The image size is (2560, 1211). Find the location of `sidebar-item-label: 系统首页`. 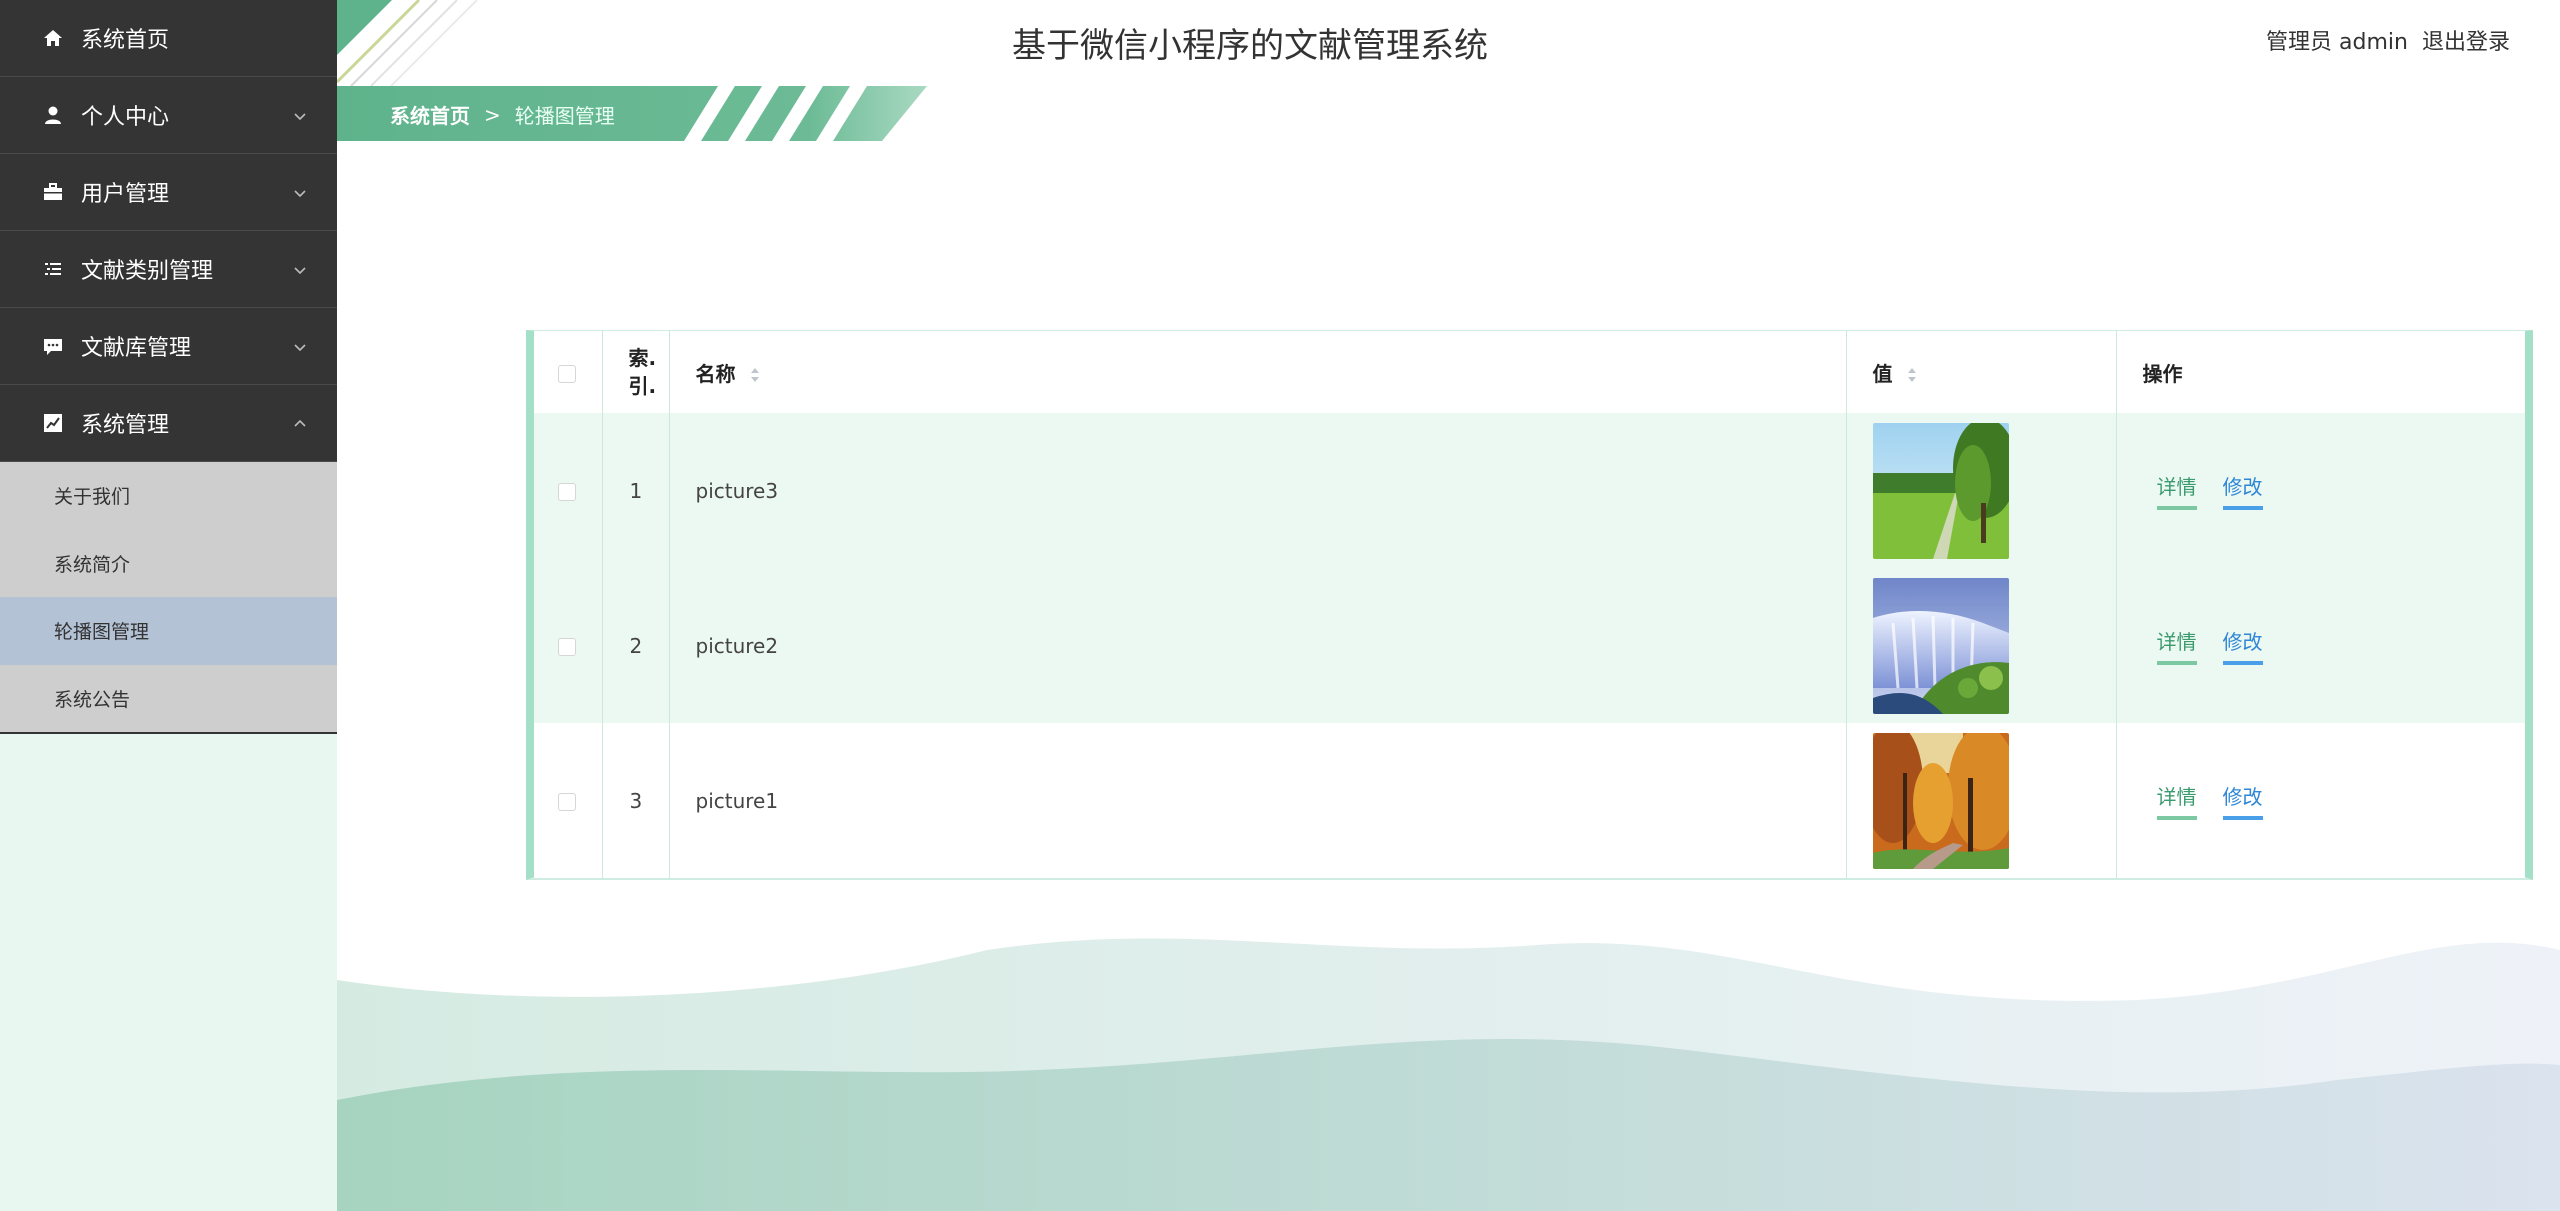

sidebar-item-label: 系统首页 is located at coordinates (125, 40).